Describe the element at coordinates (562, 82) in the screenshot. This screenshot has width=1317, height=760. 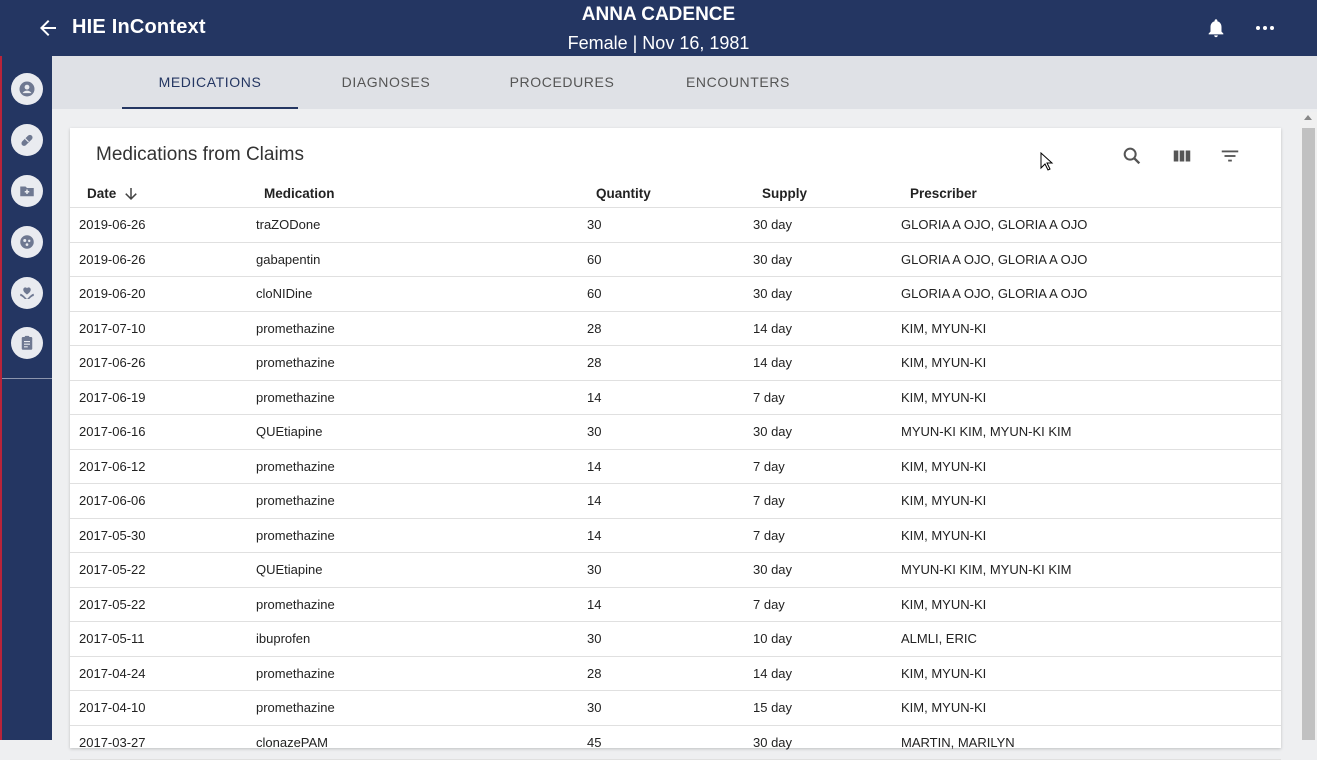
I see `tab-procedures: PROCEDURES` at that location.